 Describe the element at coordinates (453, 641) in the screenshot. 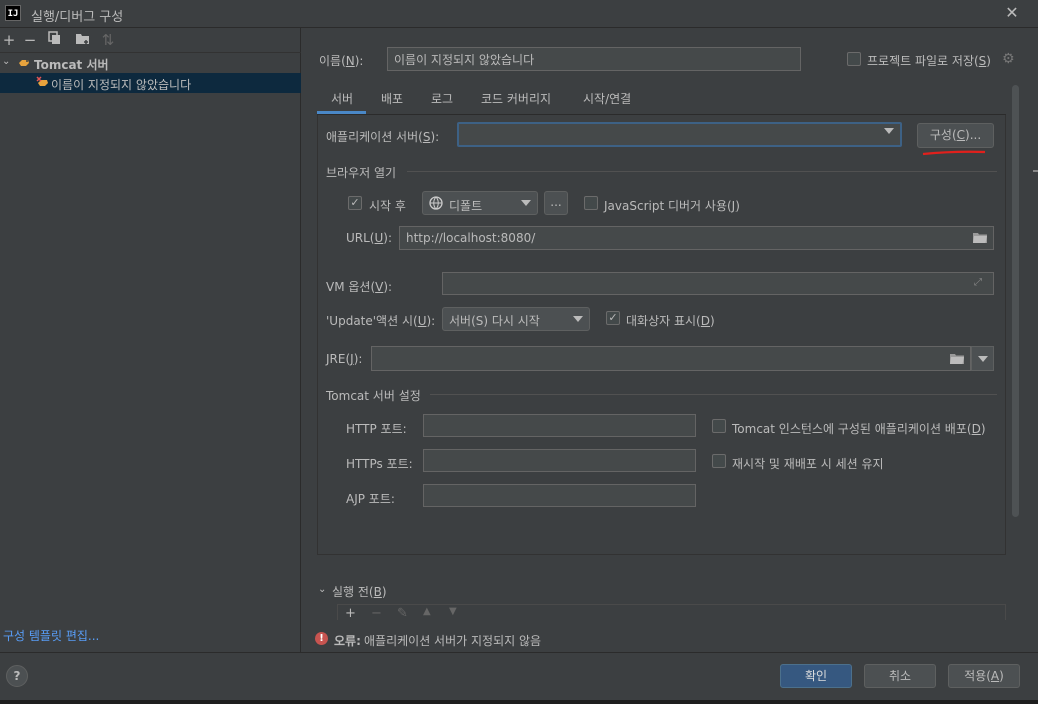

I see `error-message: 애플리케이션 서버가 지정되지 않음` at that location.